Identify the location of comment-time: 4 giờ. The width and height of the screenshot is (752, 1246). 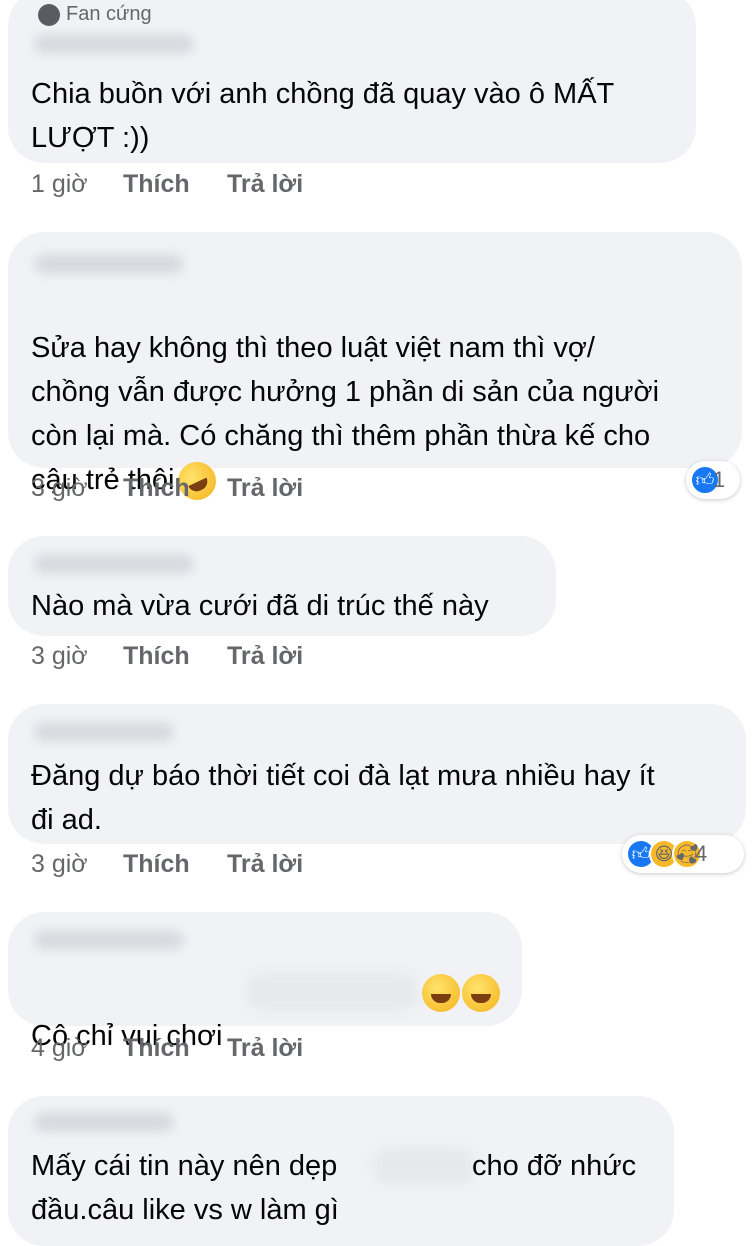
(77, 1048).